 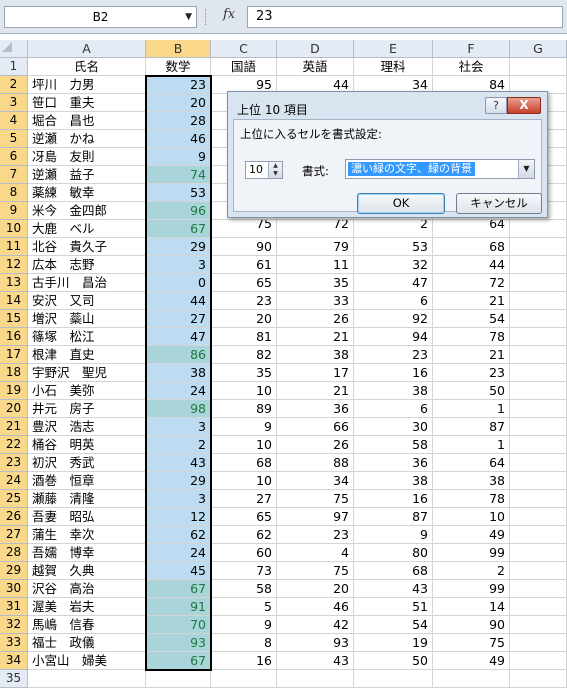 I want to click on name-cell: 安沢 又司, so click(x=87, y=301).